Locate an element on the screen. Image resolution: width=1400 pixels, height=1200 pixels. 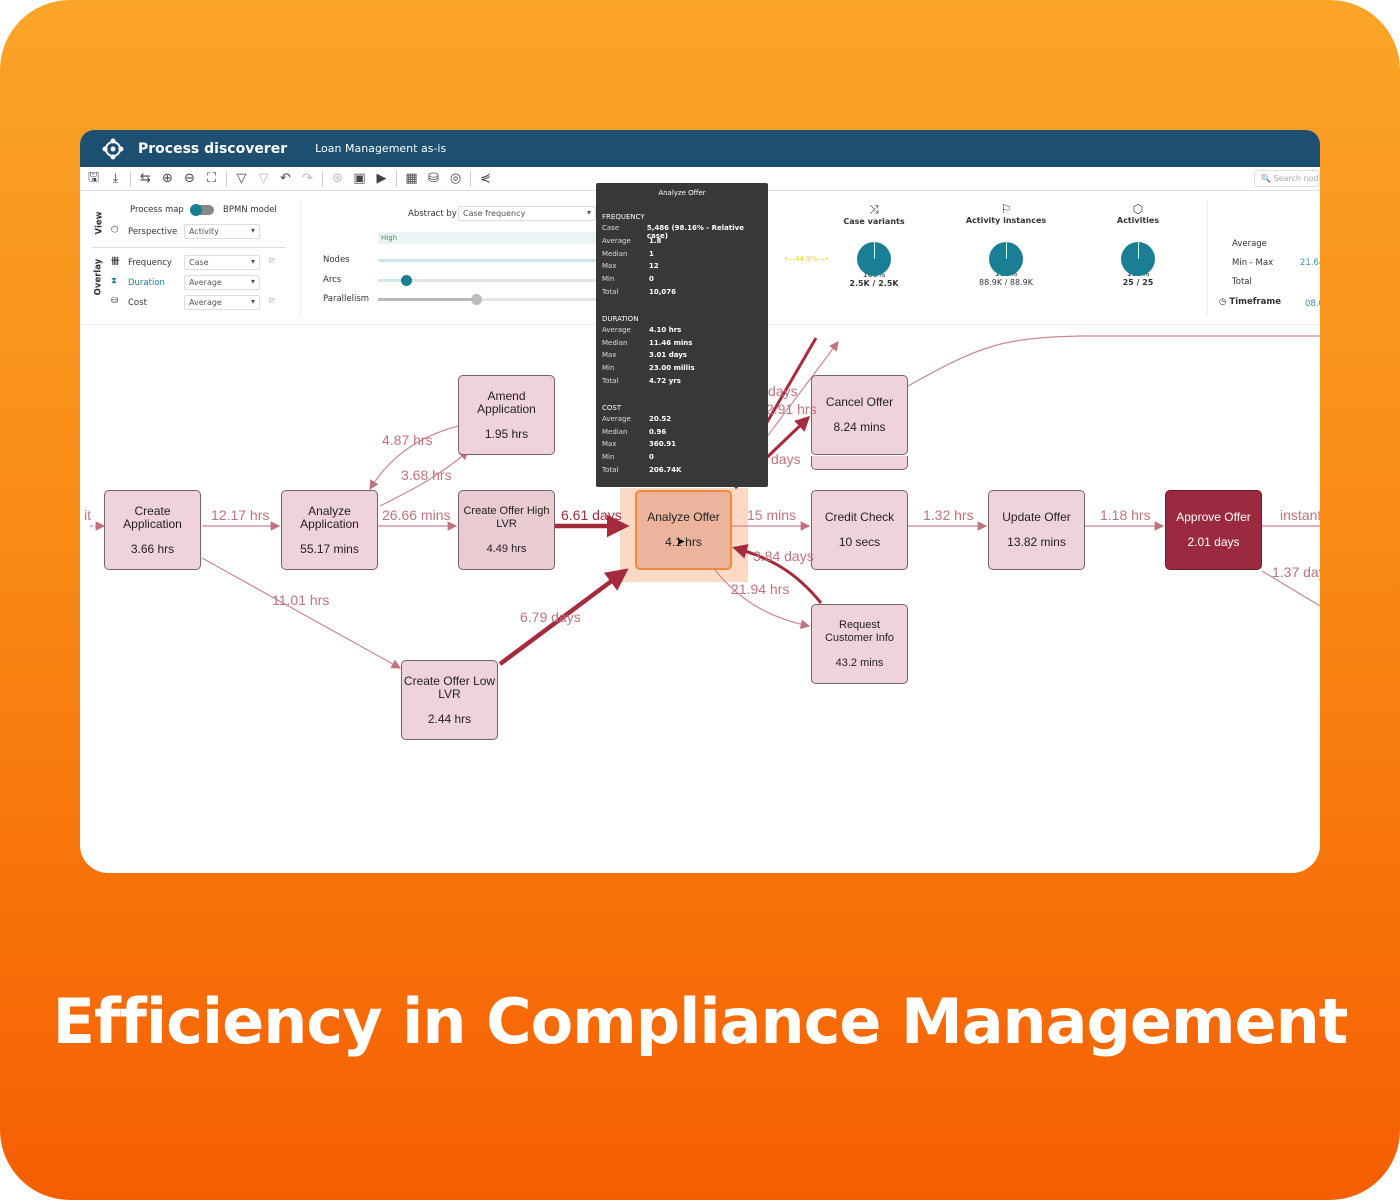
stat-activity-instances: ⚐ Activity instances 100% 88.9K / 88.9K is located at coordinates (1006, 244).